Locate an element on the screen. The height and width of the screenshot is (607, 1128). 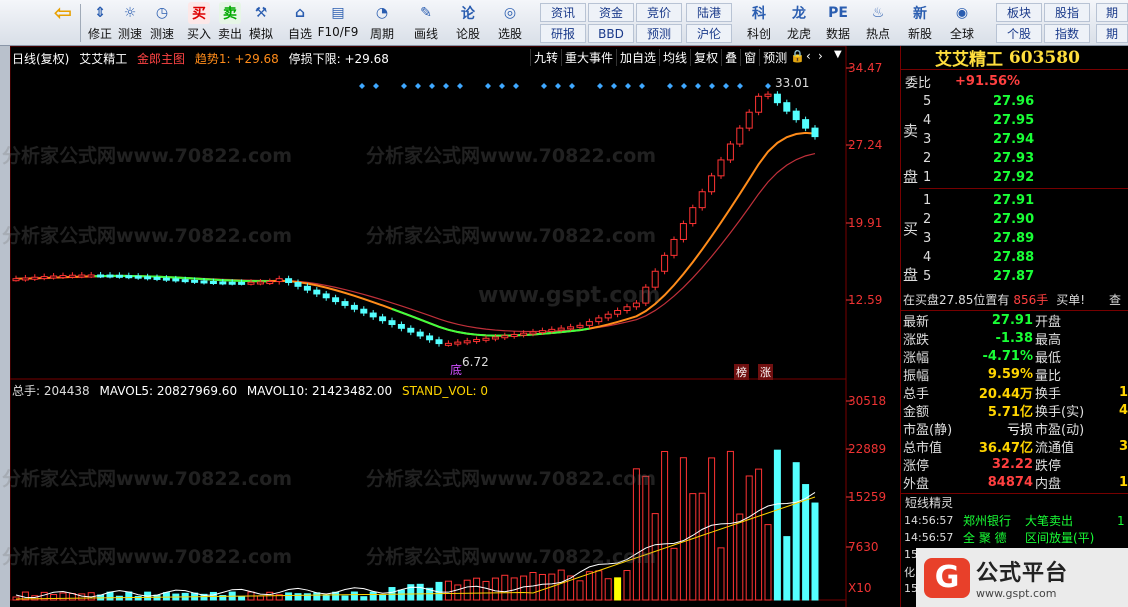
buy-position-text: 在买盘27.85位置有 is located at coordinates (956, 300).